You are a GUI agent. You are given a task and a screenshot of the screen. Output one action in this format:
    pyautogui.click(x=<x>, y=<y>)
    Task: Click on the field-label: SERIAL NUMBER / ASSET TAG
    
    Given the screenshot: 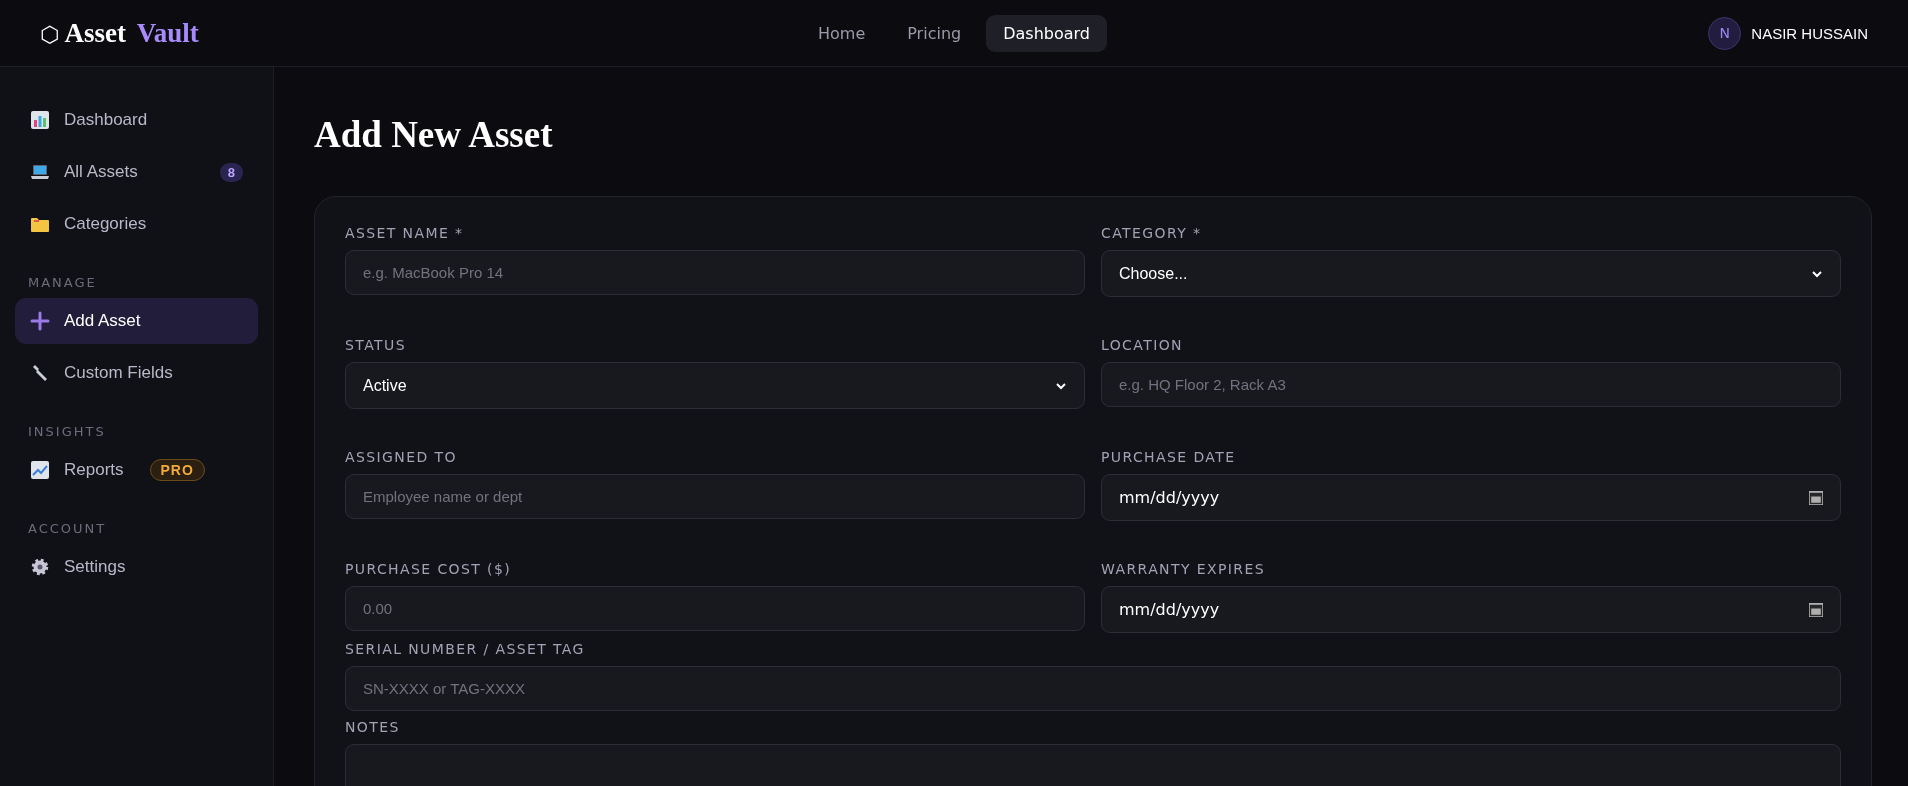 What is the action you would take?
    pyautogui.click(x=465, y=649)
    